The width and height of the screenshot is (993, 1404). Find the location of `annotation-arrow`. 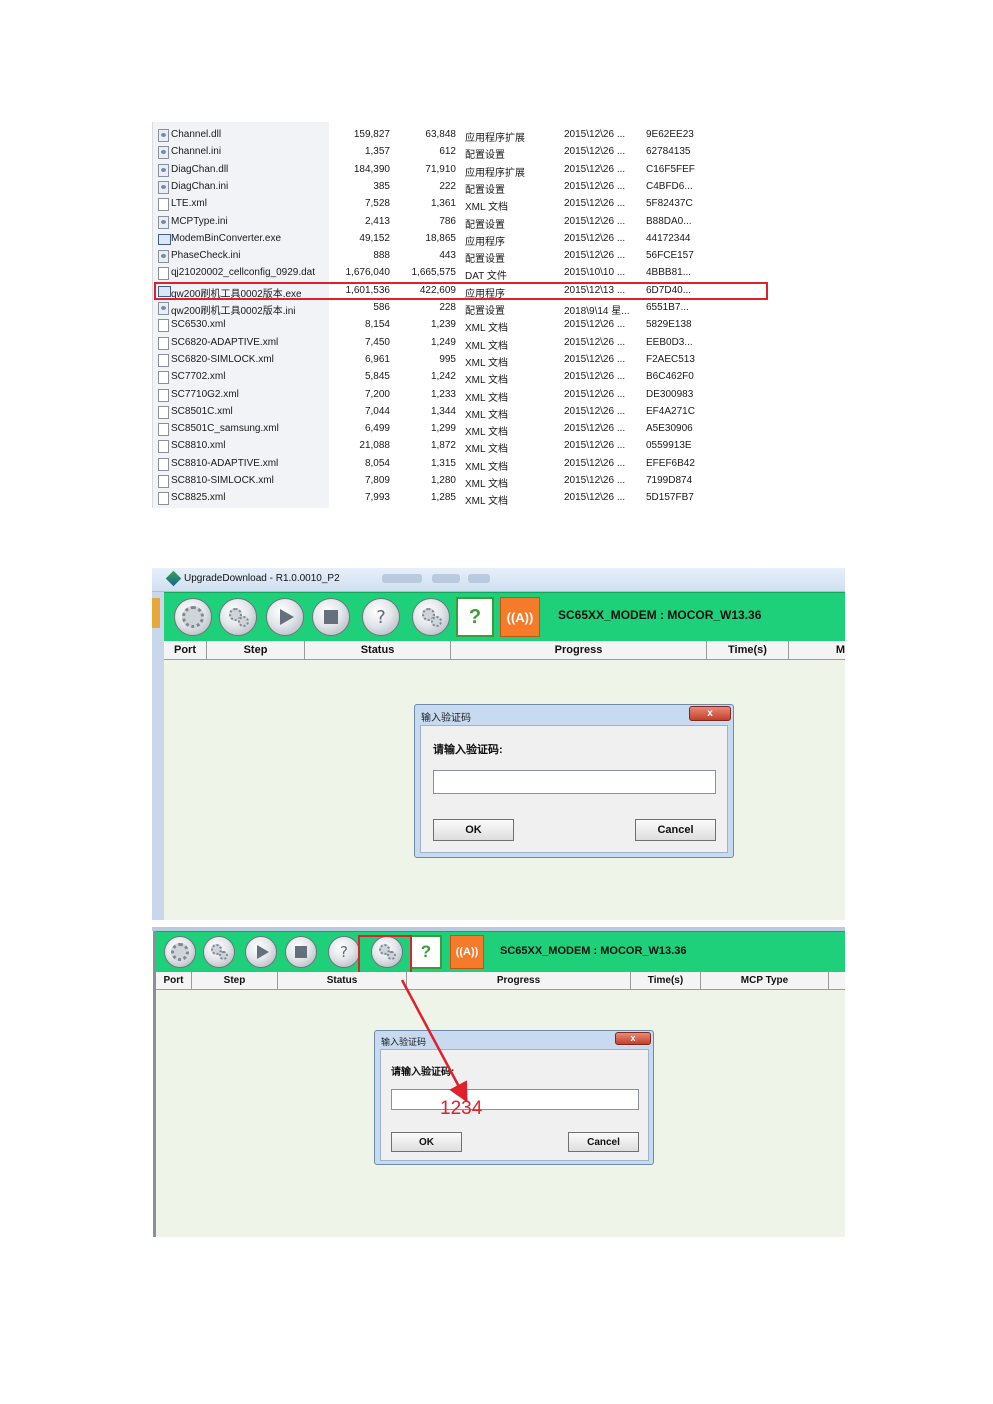

annotation-arrow is located at coordinates (434, 1041).